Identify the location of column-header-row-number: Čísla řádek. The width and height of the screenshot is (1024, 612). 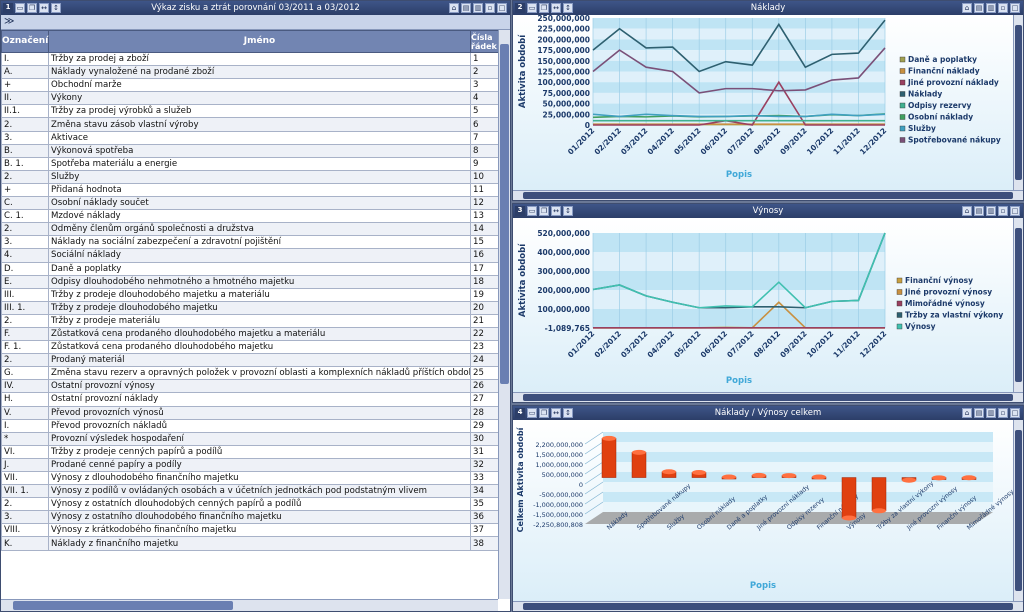
(484, 41).